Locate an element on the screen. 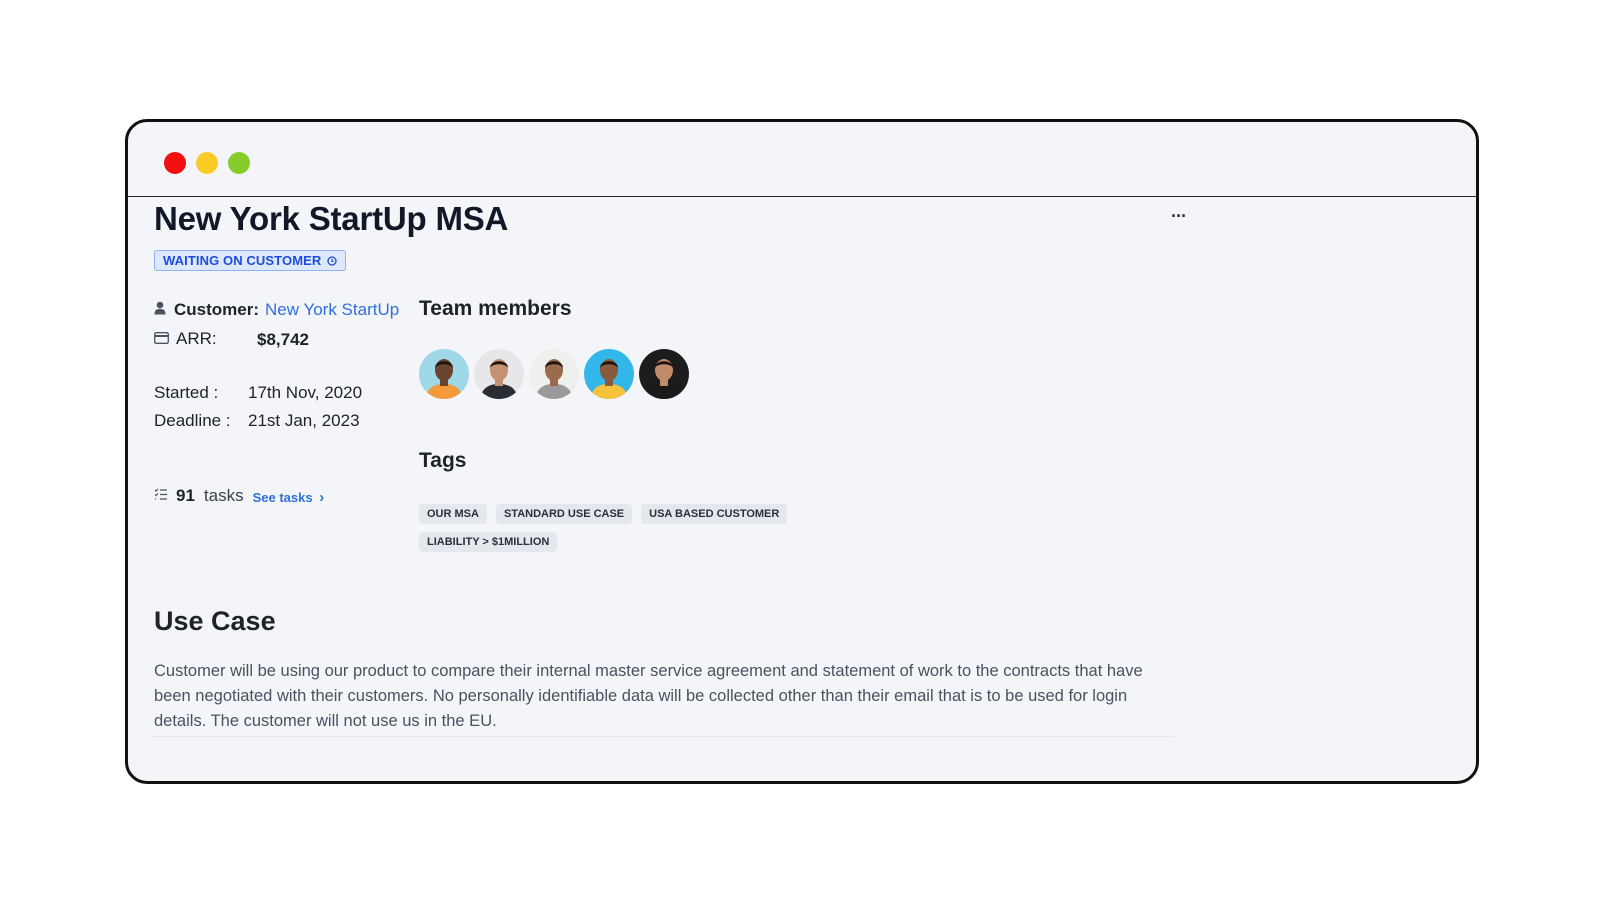  close-window-button is located at coordinates (175, 163).